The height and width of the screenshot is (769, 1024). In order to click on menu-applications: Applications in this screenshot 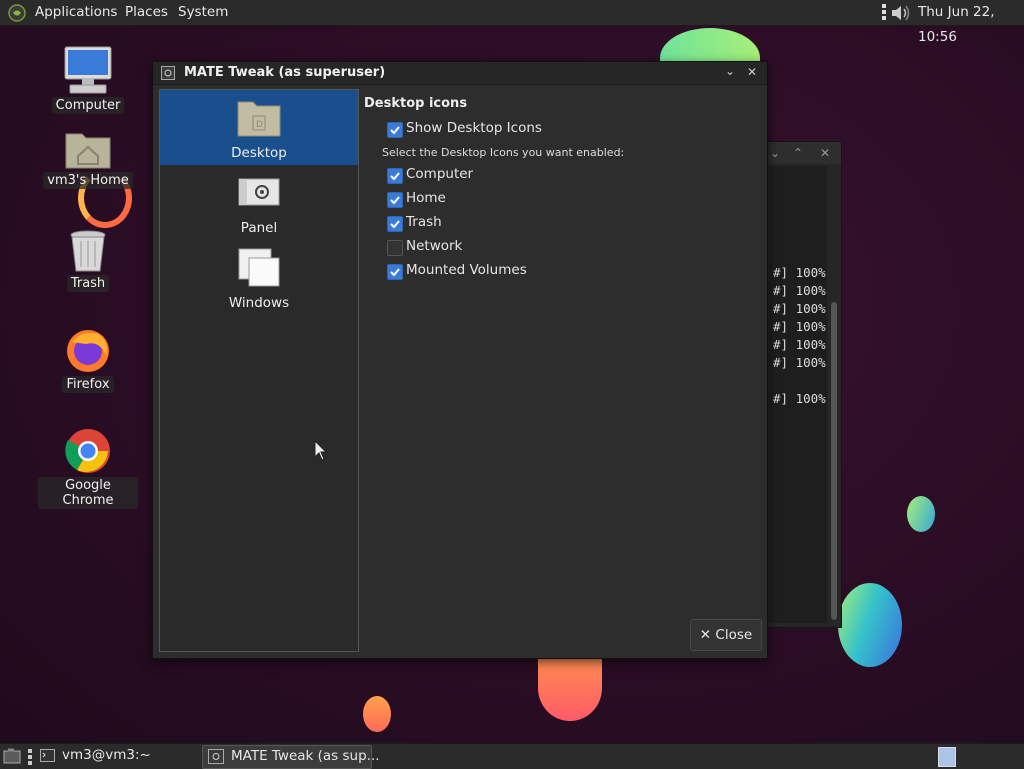, I will do `click(76, 12)`.